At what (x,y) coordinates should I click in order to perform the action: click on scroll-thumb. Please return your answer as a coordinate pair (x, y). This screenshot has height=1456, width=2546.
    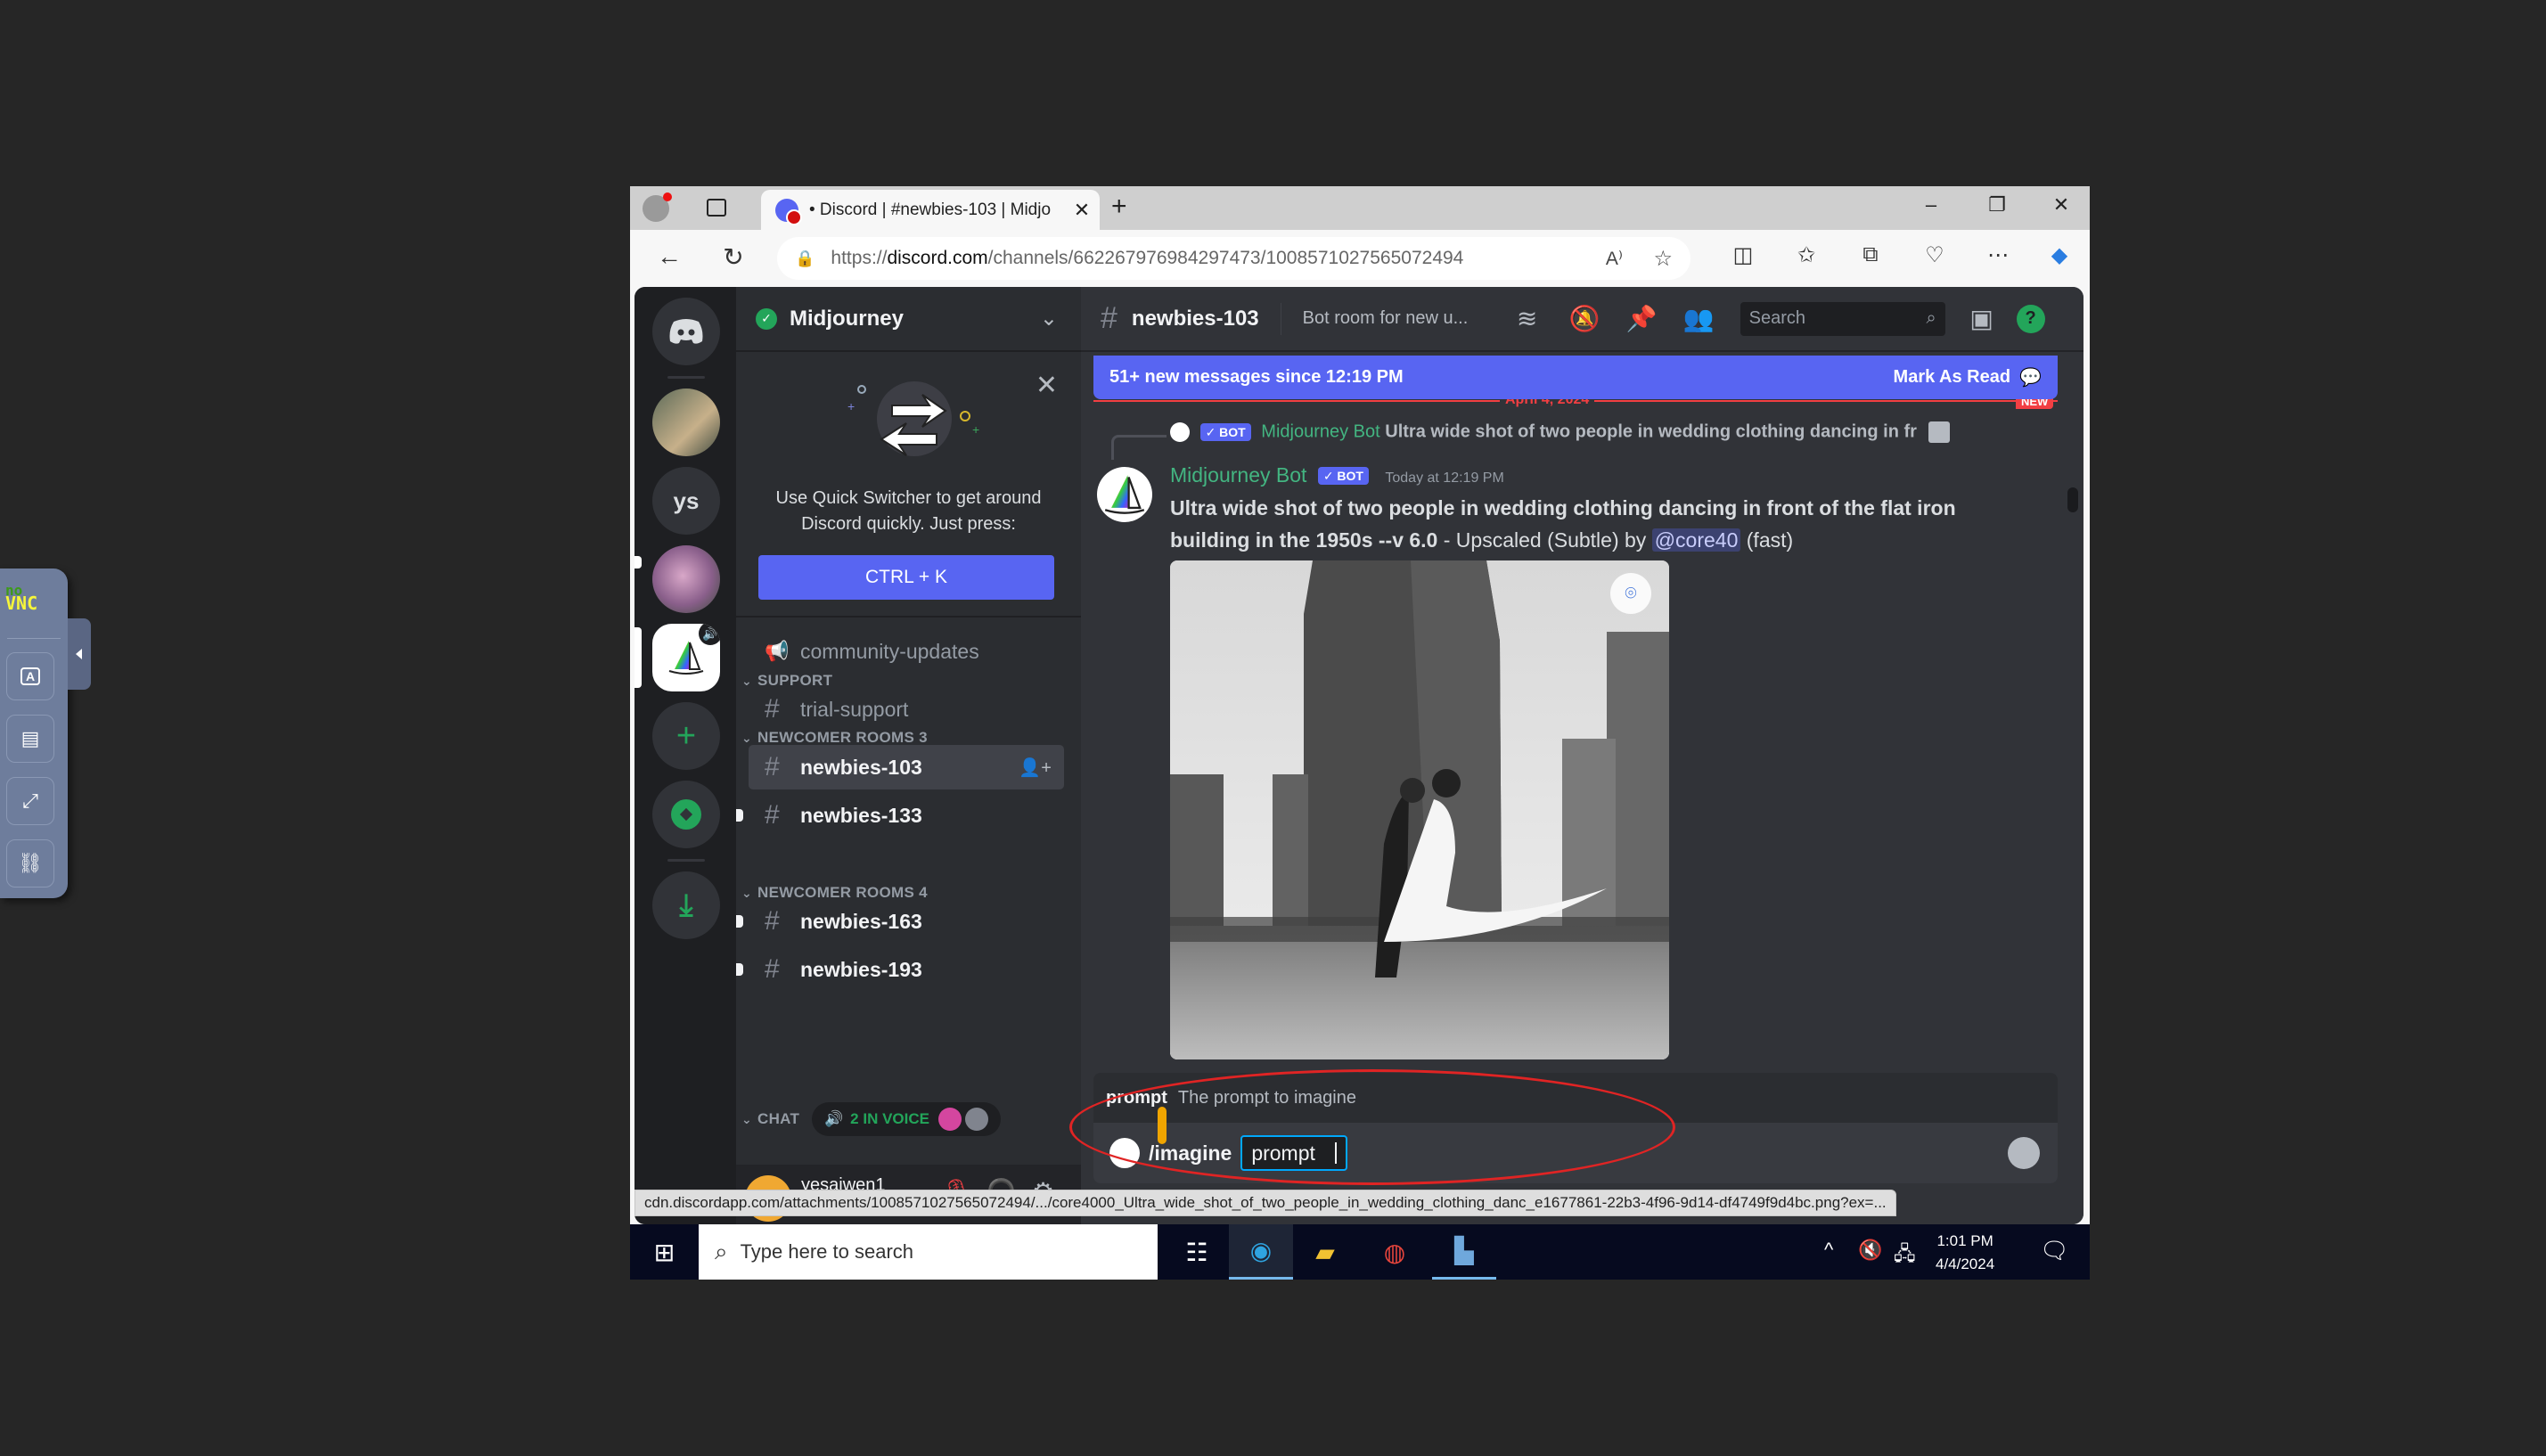
    Looking at the image, I should click on (2072, 499).